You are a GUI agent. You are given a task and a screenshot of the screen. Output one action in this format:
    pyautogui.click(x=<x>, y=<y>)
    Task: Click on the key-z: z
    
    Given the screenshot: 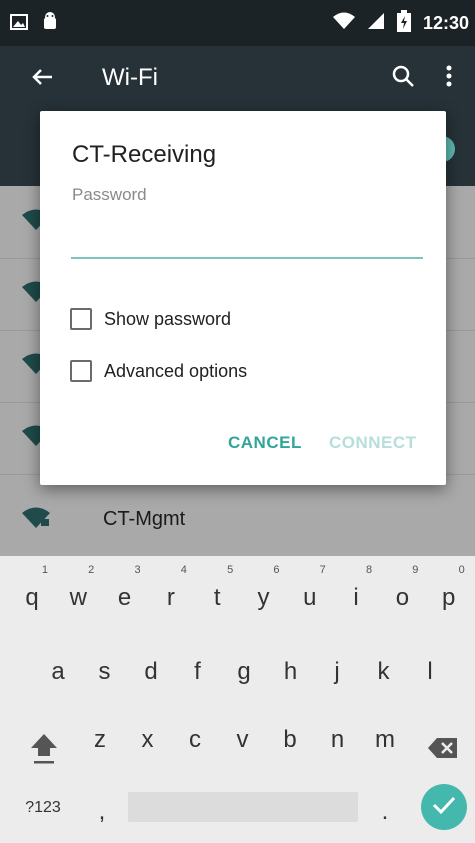 What is the action you would take?
    pyautogui.click(x=100, y=740)
    